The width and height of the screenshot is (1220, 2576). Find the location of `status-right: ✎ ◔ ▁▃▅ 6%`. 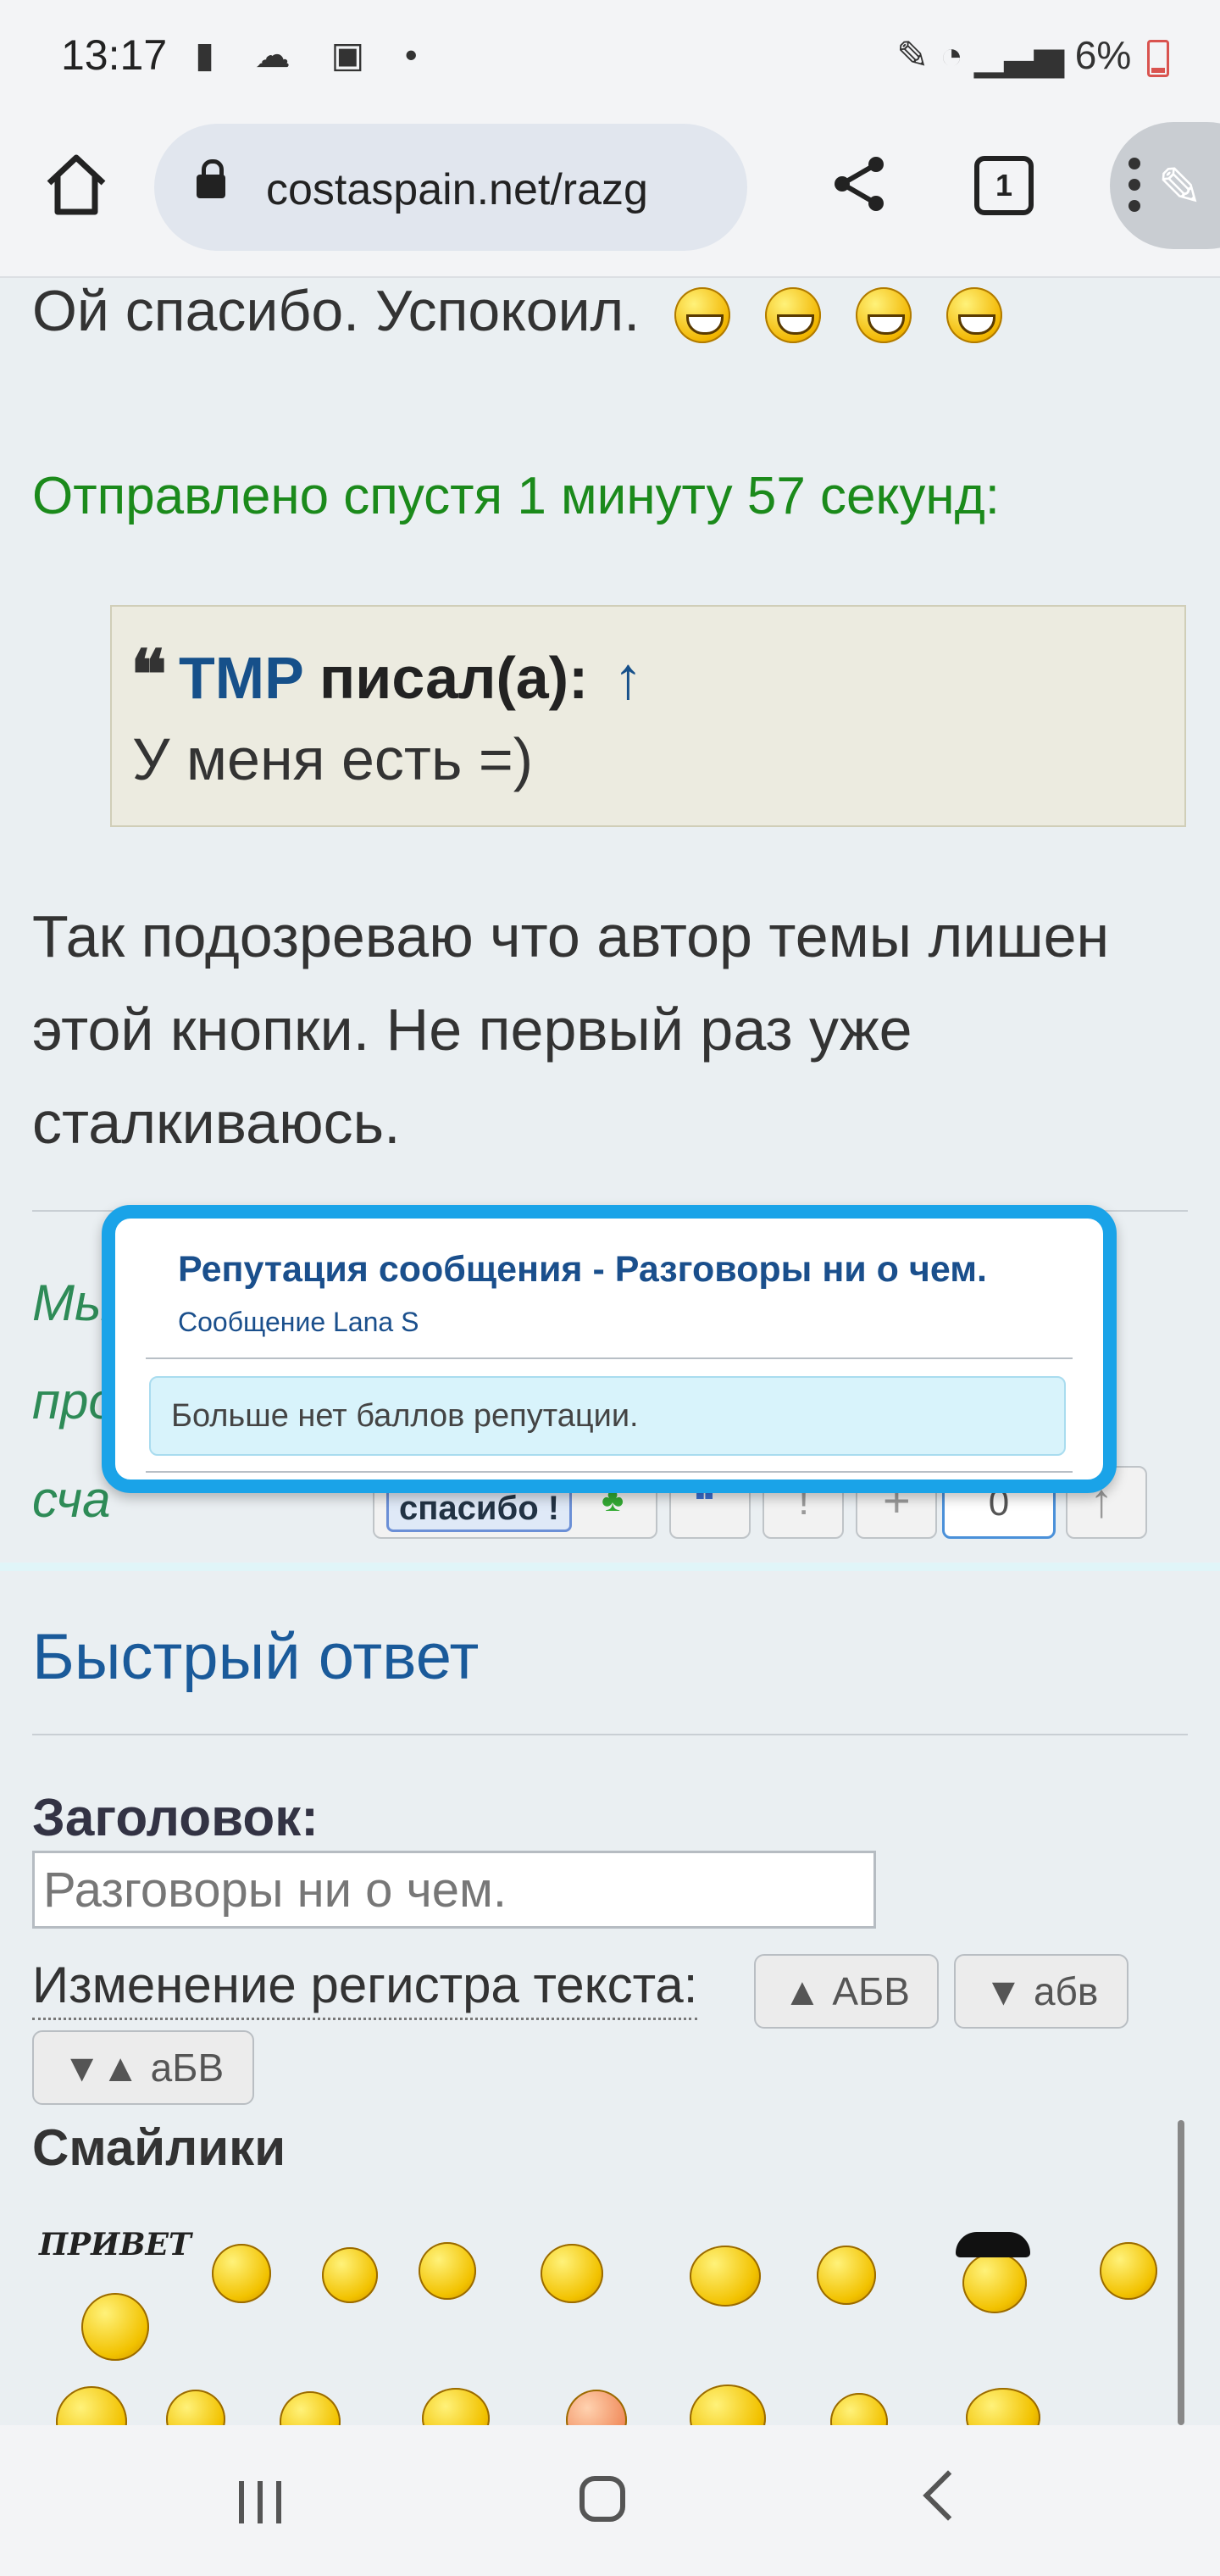

status-right: ✎ ◔ ▁▃▅ 6% is located at coordinates (1032, 55).